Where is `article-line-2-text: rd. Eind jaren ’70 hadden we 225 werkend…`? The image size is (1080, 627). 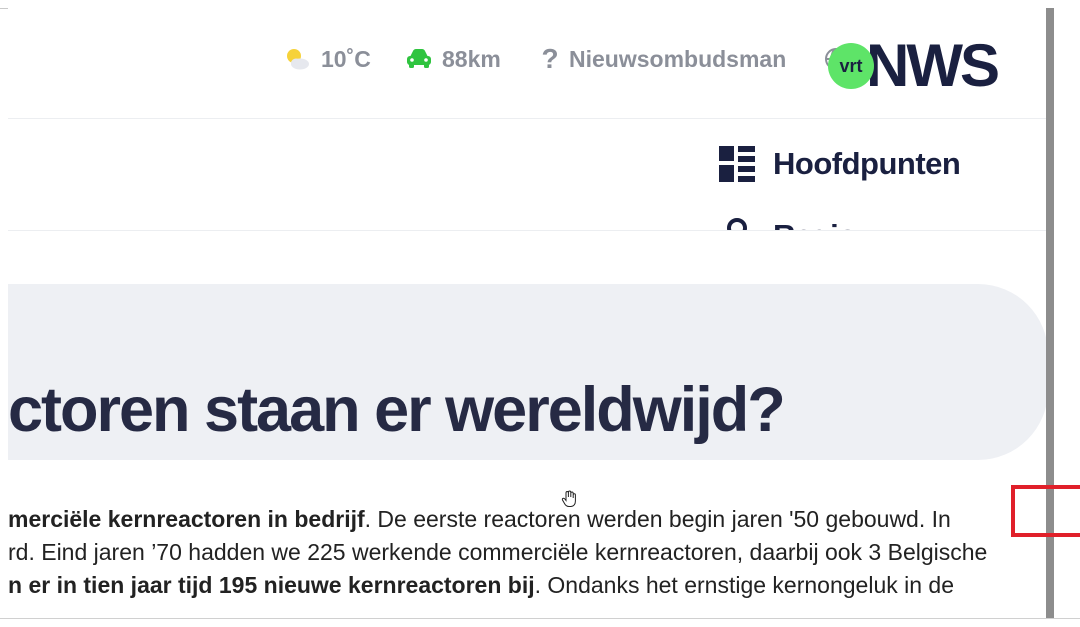
article-line-2-text: rd. Eind jaren ’70 hadden we 225 werkend… is located at coordinates (498, 552).